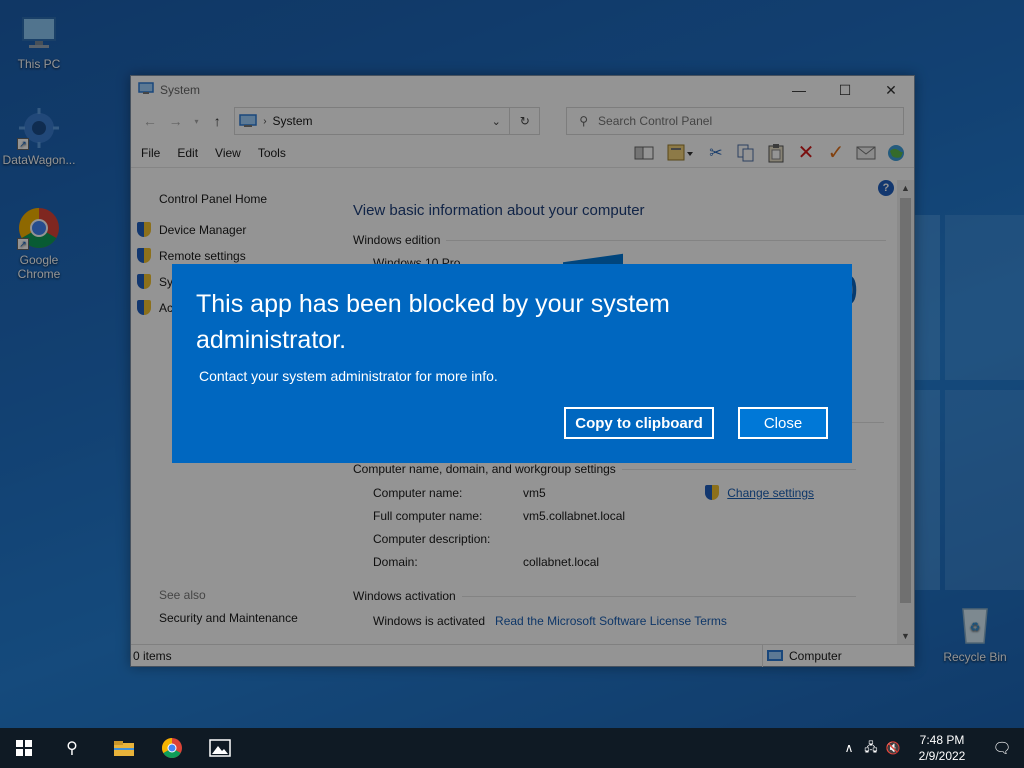 Image resolution: width=1024 pixels, height=768 pixels. What do you see at coordinates (942, 748) in the screenshot?
I see `clock: 7:48 PM 2/9/2022` at bounding box center [942, 748].